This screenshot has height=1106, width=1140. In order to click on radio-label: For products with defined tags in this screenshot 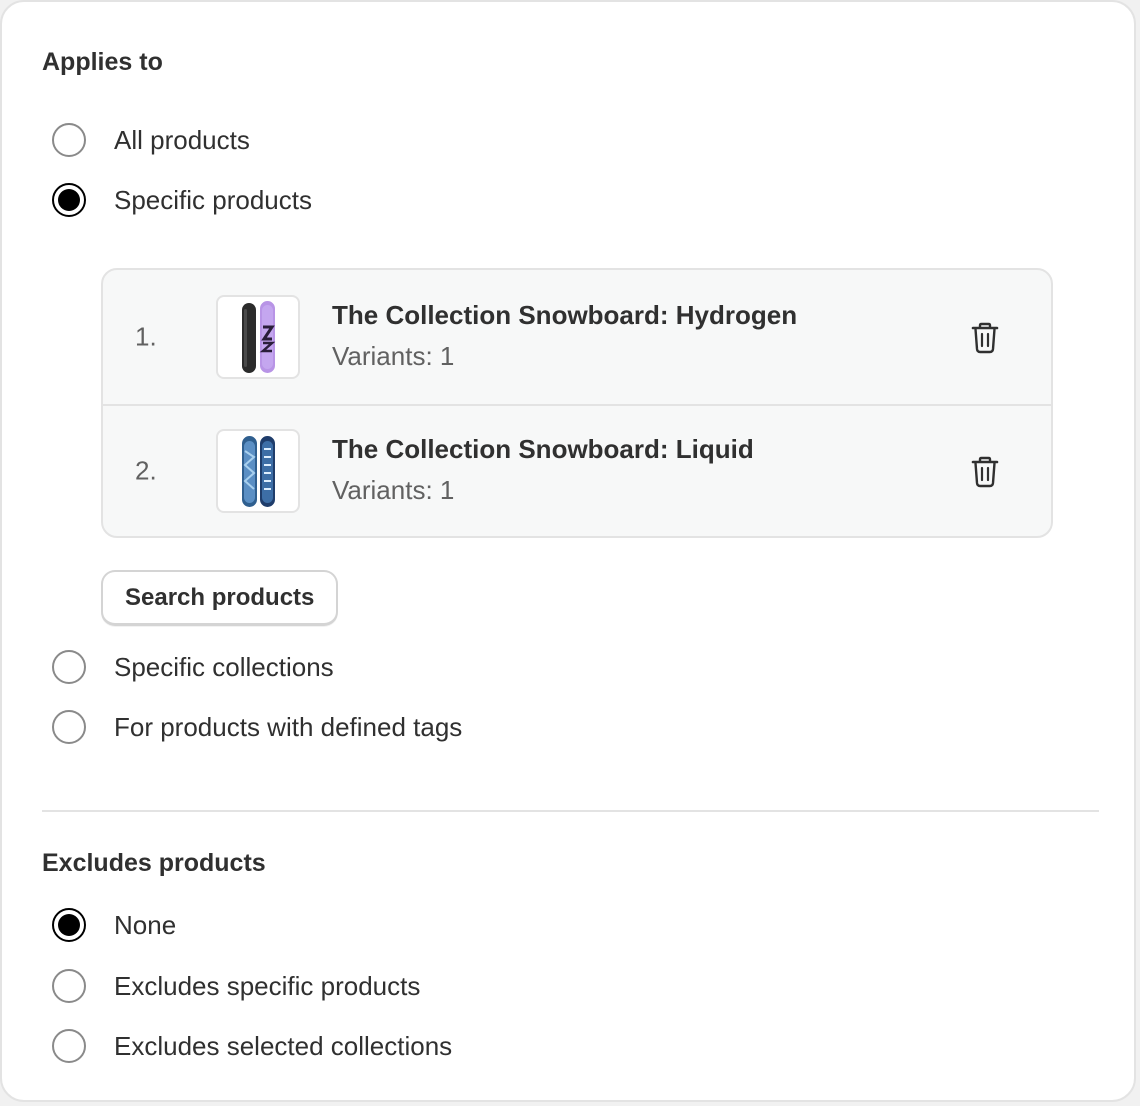, I will do `click(288, 726)`.